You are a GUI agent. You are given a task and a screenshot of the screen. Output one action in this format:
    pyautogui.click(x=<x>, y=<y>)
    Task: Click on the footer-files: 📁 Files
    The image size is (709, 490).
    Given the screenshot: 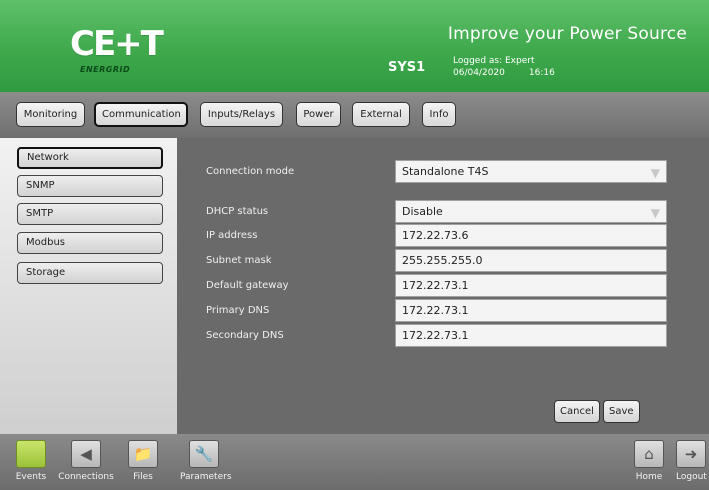 What is the action you would take?
    pyautogui.click(x=143, y=461)
    